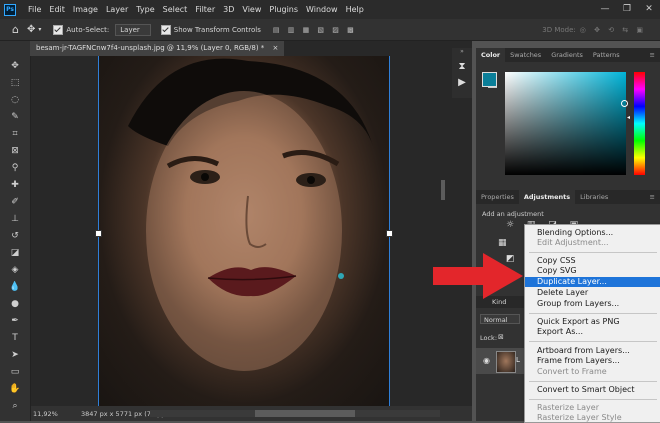 This screenshot has width=660, height=423. What do you see at coordinates (15, 202) in the screenshot?
I see `brush-icon: ✐` at bounding box center [15, 202].